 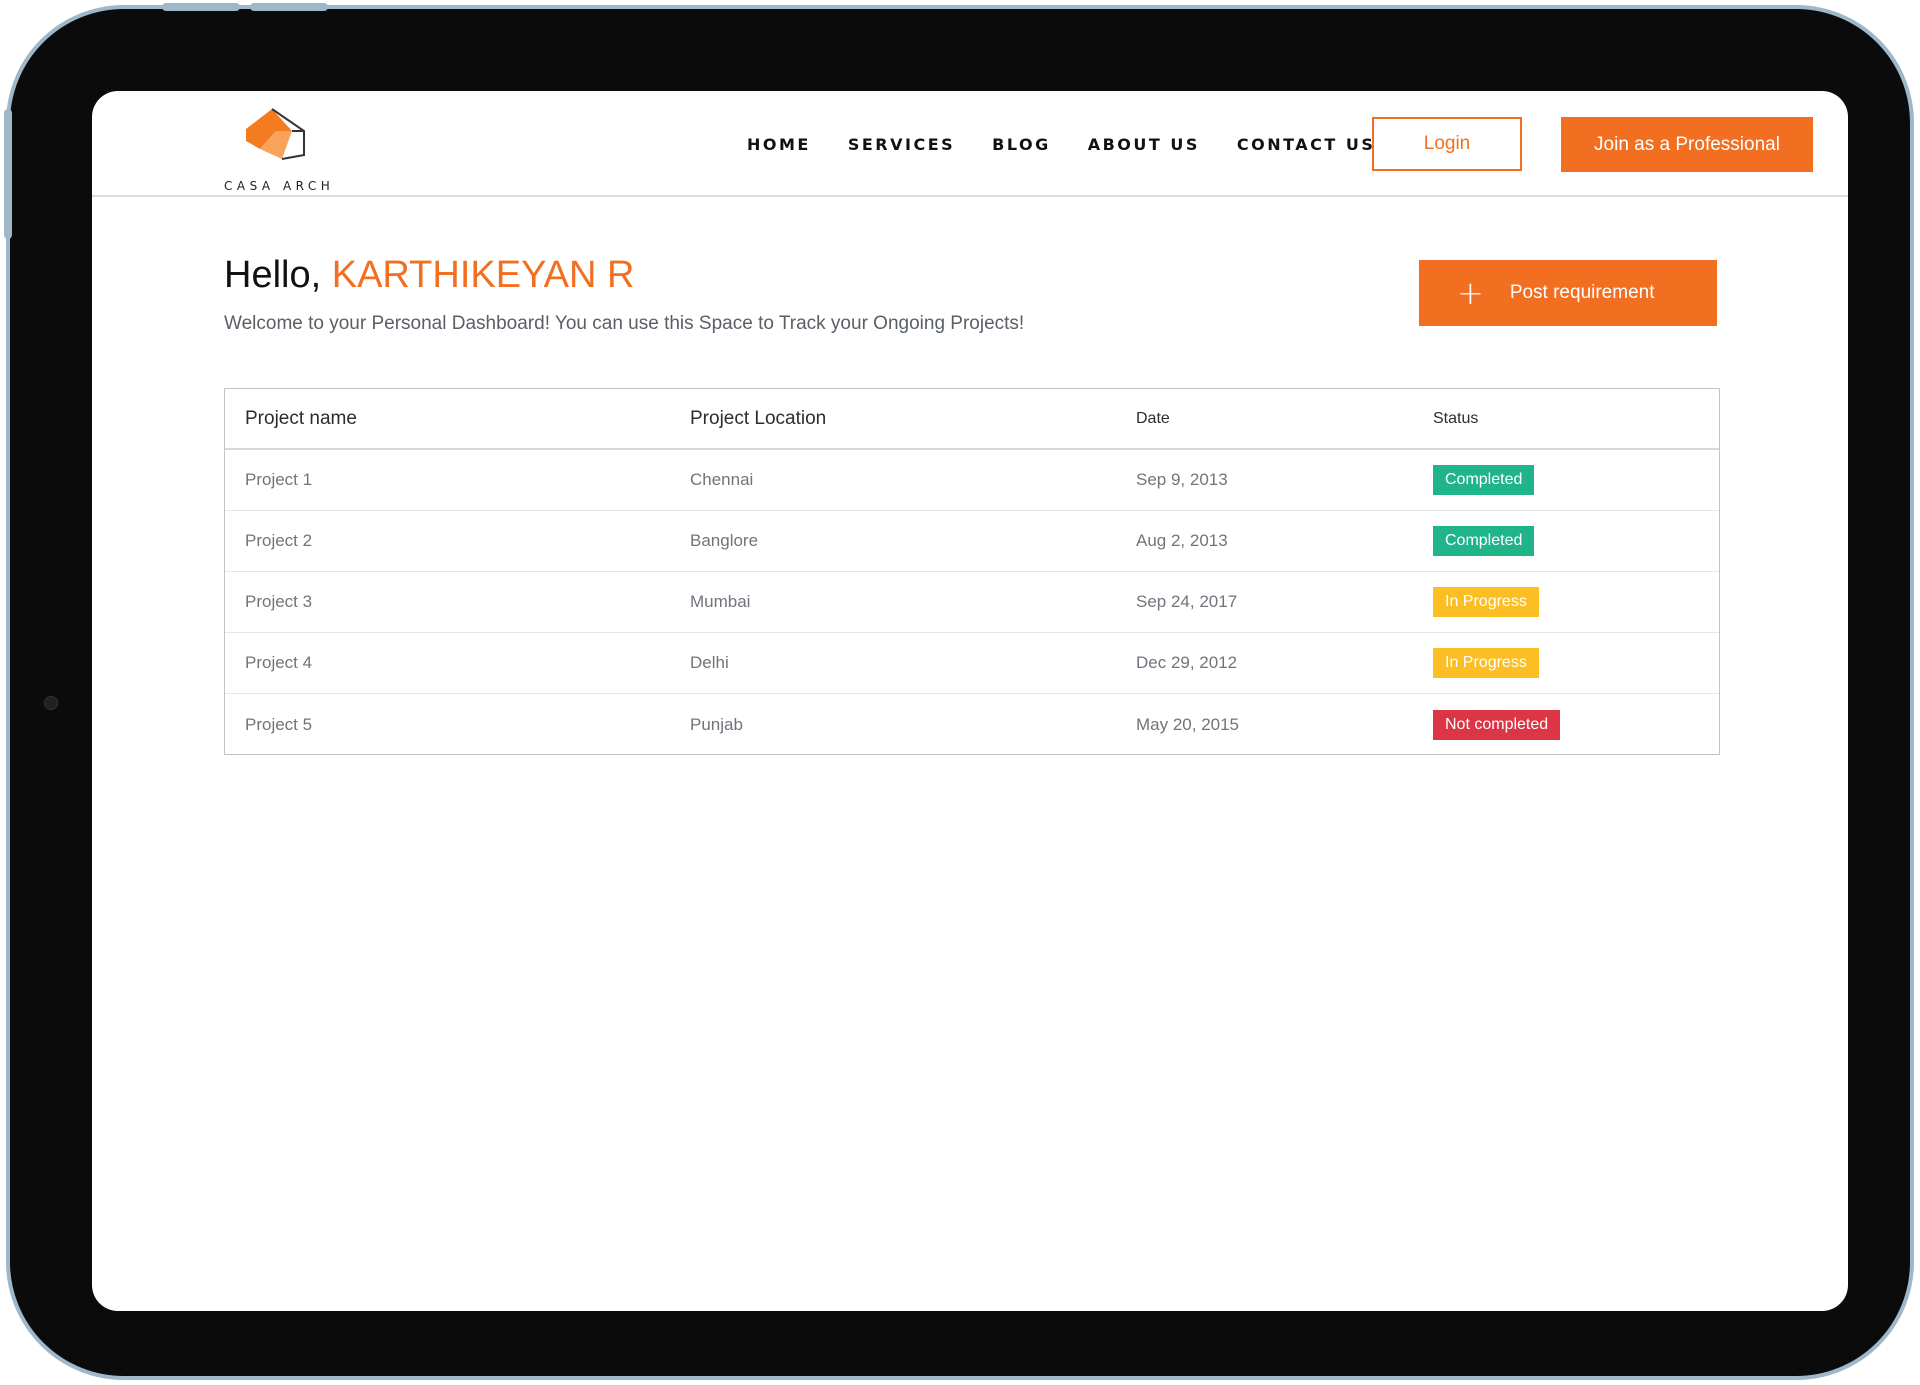 I want to click on nav-about-us: ABOUT US, so click(x=1144, y=144).